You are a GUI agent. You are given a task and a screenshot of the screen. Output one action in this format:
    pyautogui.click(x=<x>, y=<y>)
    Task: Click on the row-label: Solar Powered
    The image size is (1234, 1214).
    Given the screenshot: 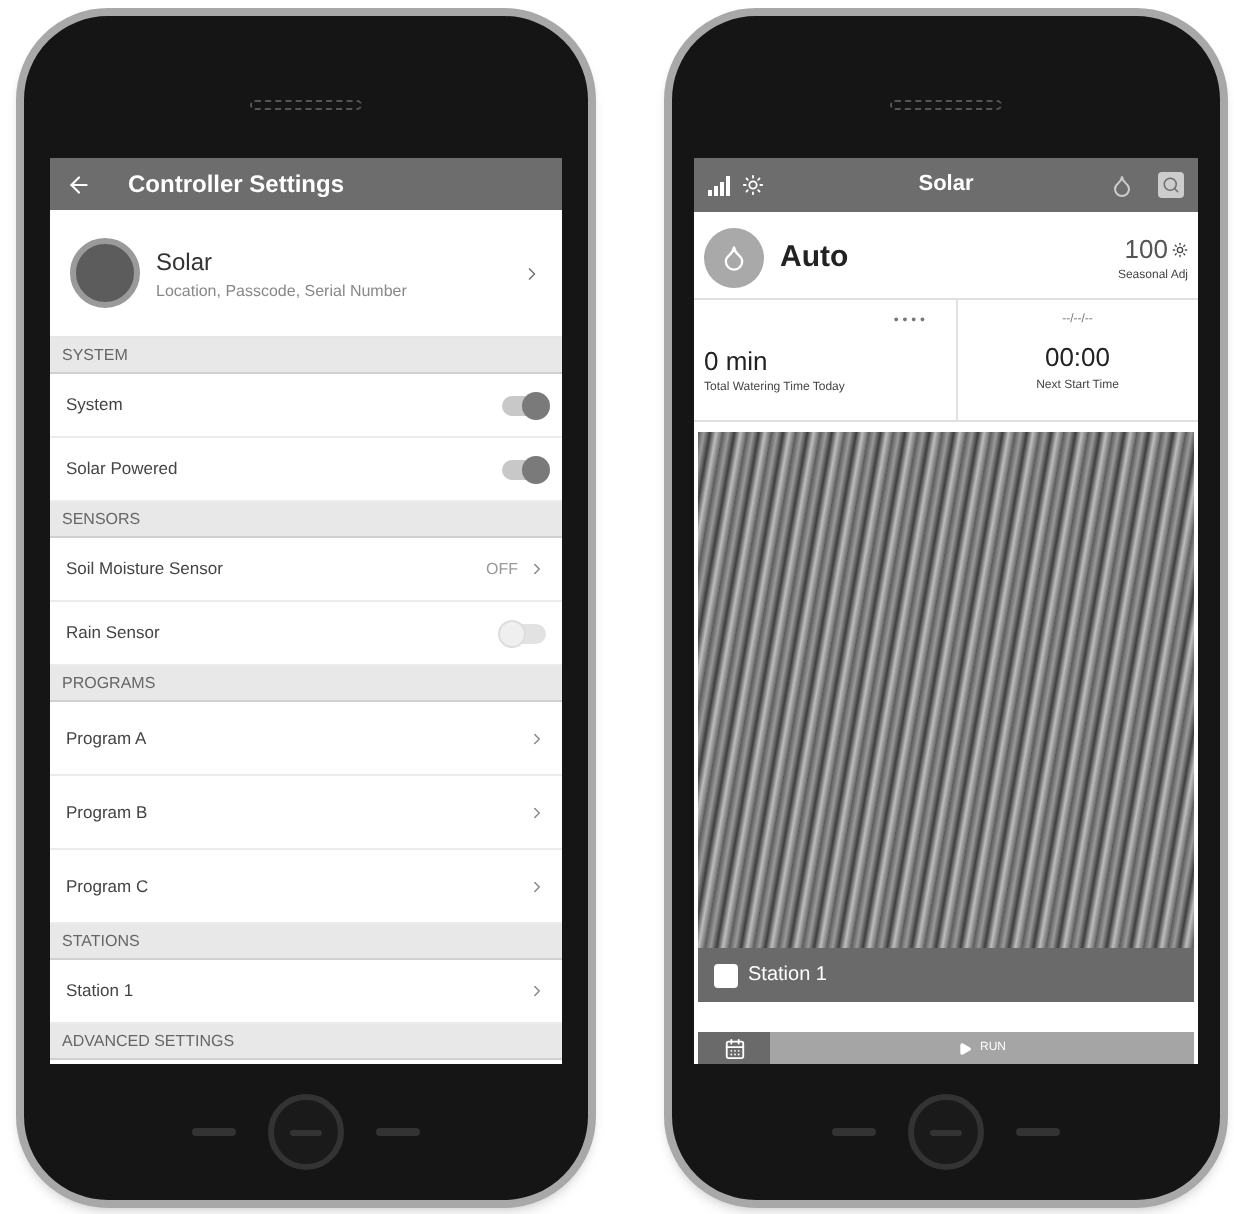 What is the action you would take?
    pyautogui.click(x=123, y=469)
    